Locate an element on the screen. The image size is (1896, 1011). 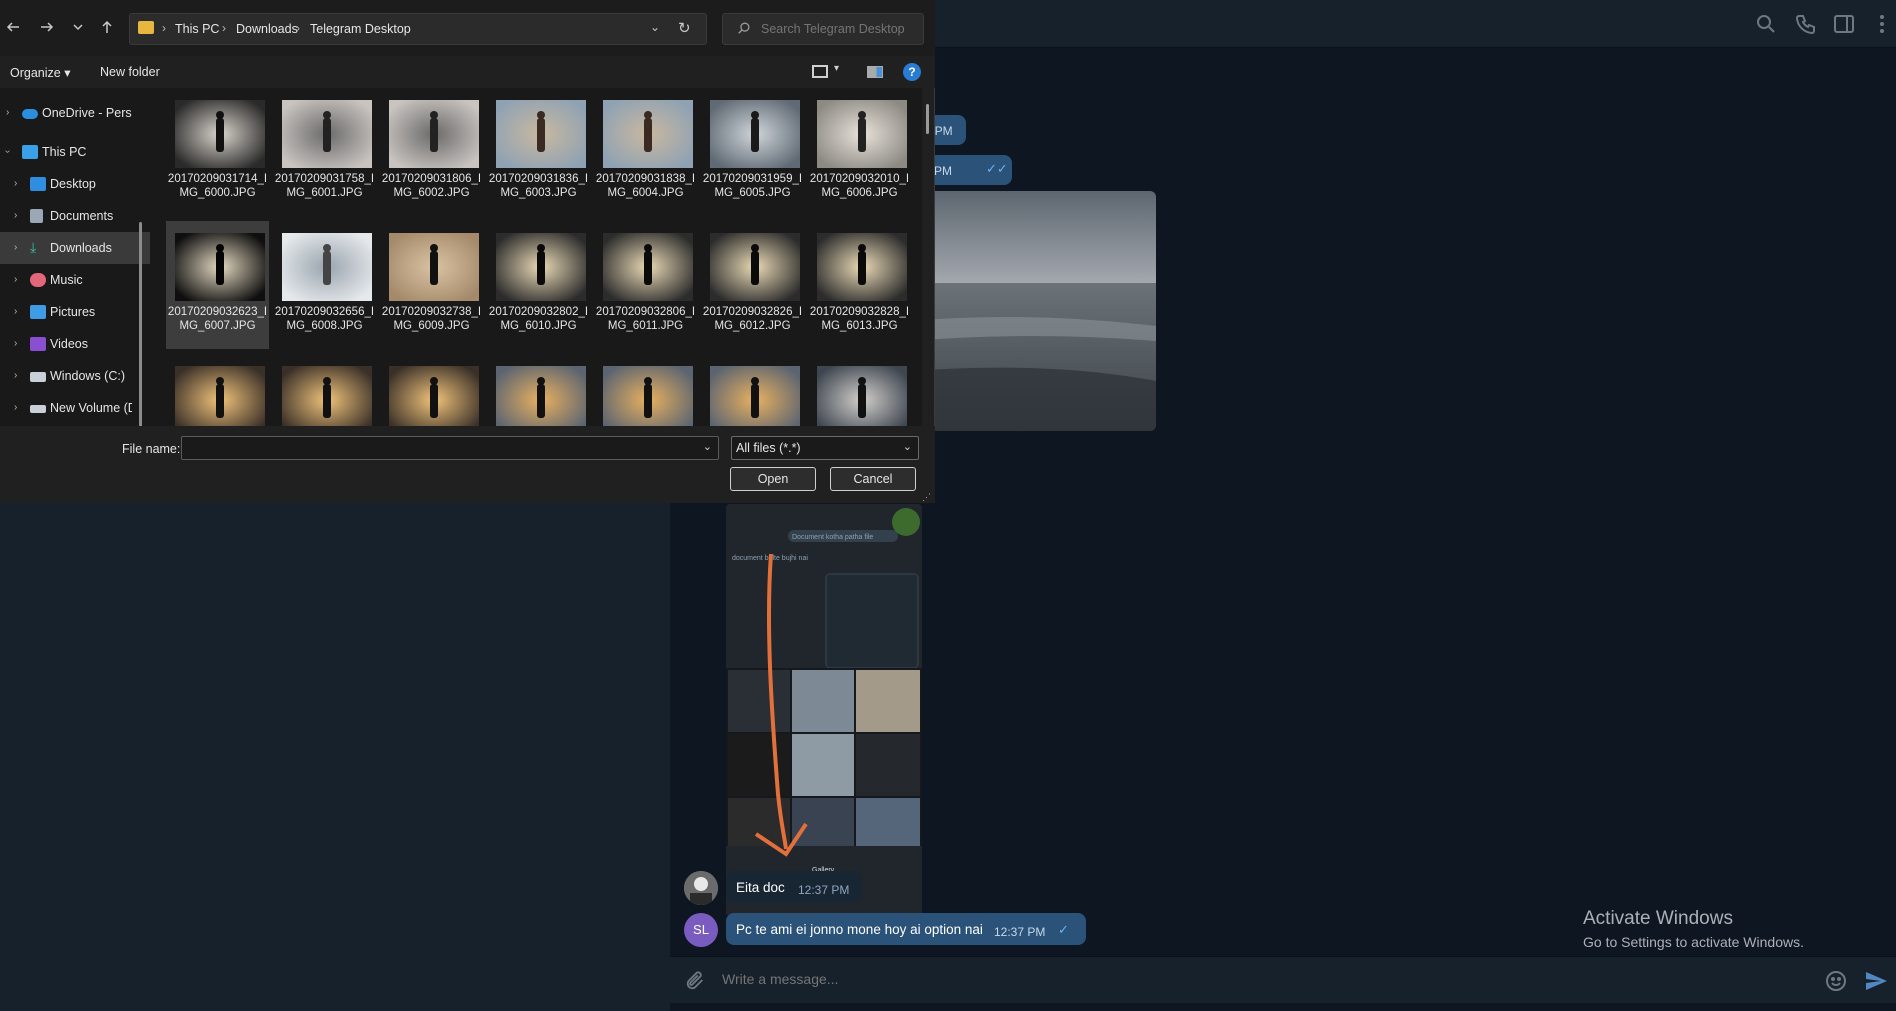
file-name-input: ⌄ is located at coordinates (450, 448).